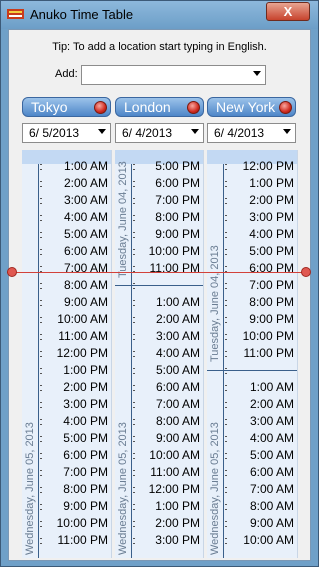 The image size is (320, 567). What do you see at coordinates (82, 14) in the screenshot?
I see `window-title: Anuko Time Table` at bounding box center [82, 14].